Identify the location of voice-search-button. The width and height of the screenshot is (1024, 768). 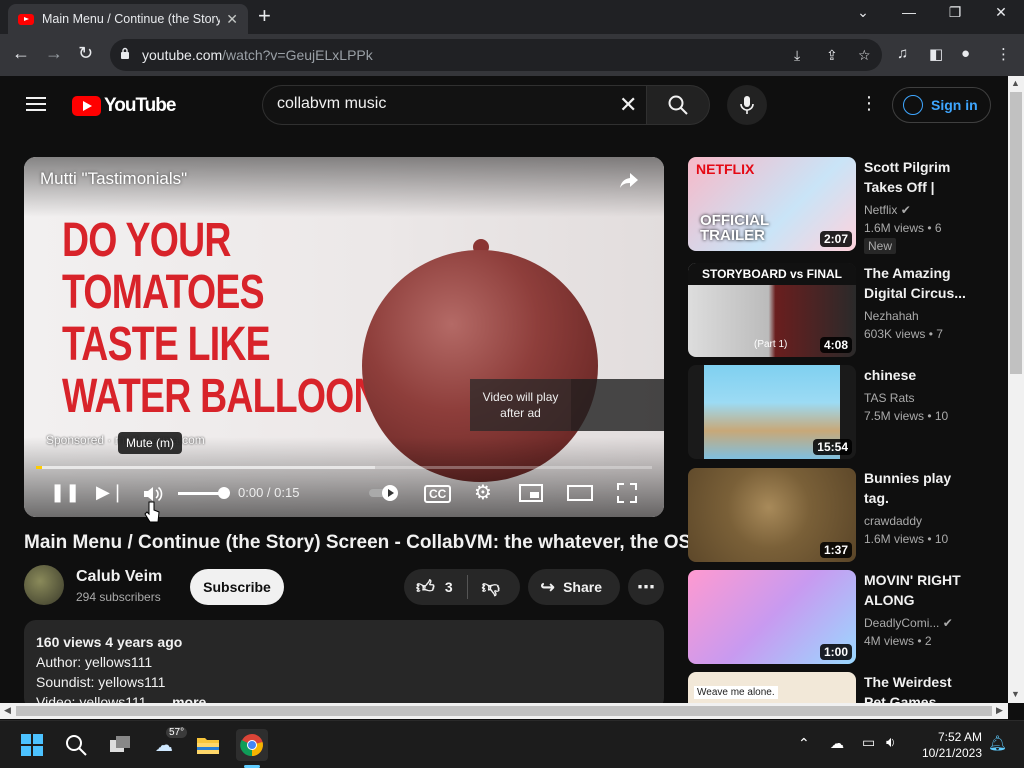
(747, 105).